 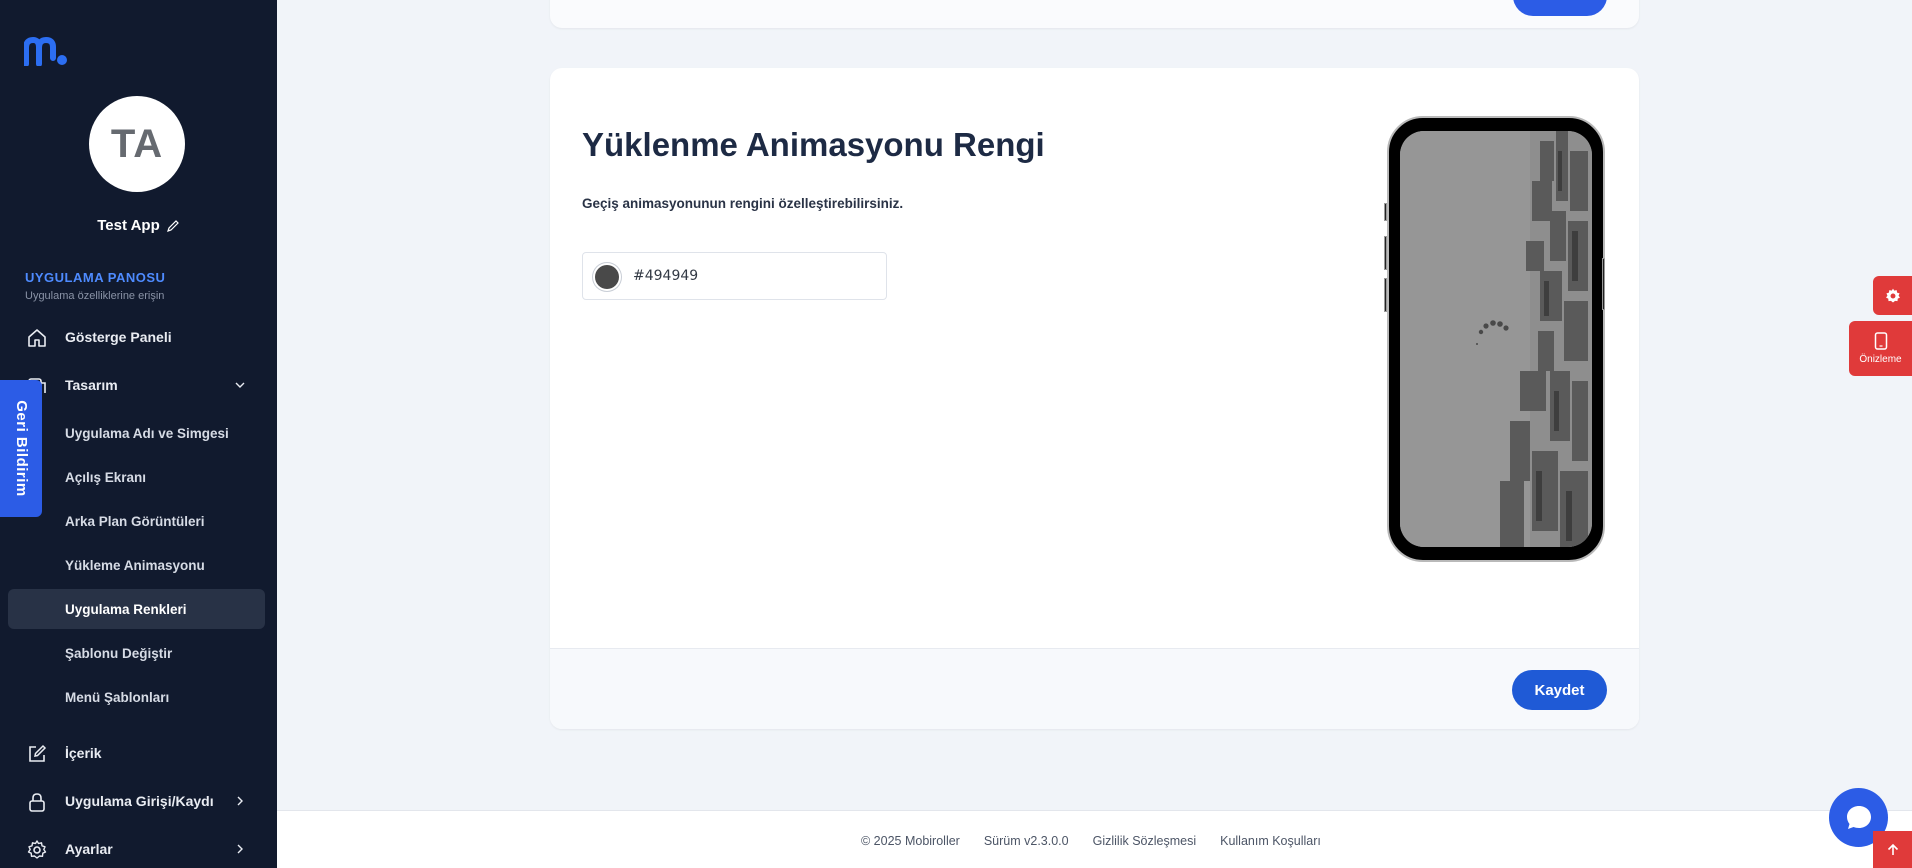 I want to click on color-value: #494949, so click(x=666, y=276).